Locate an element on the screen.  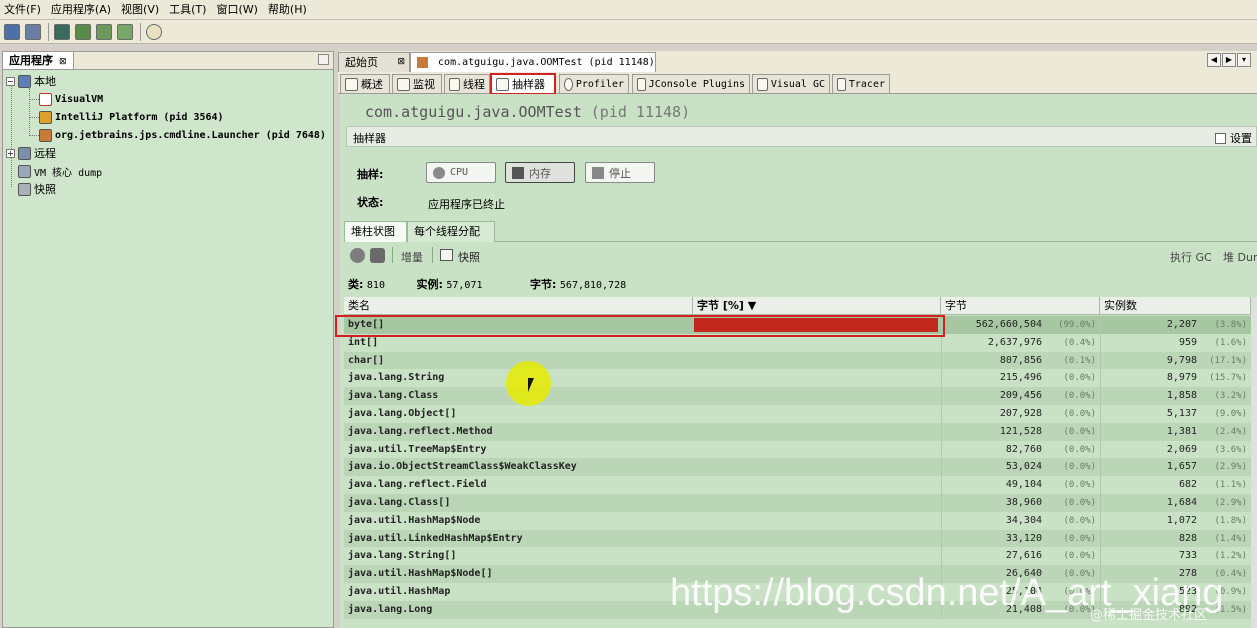
watermark-small: @稀土掘金技术社区 is located at coordinates (1149, 615).